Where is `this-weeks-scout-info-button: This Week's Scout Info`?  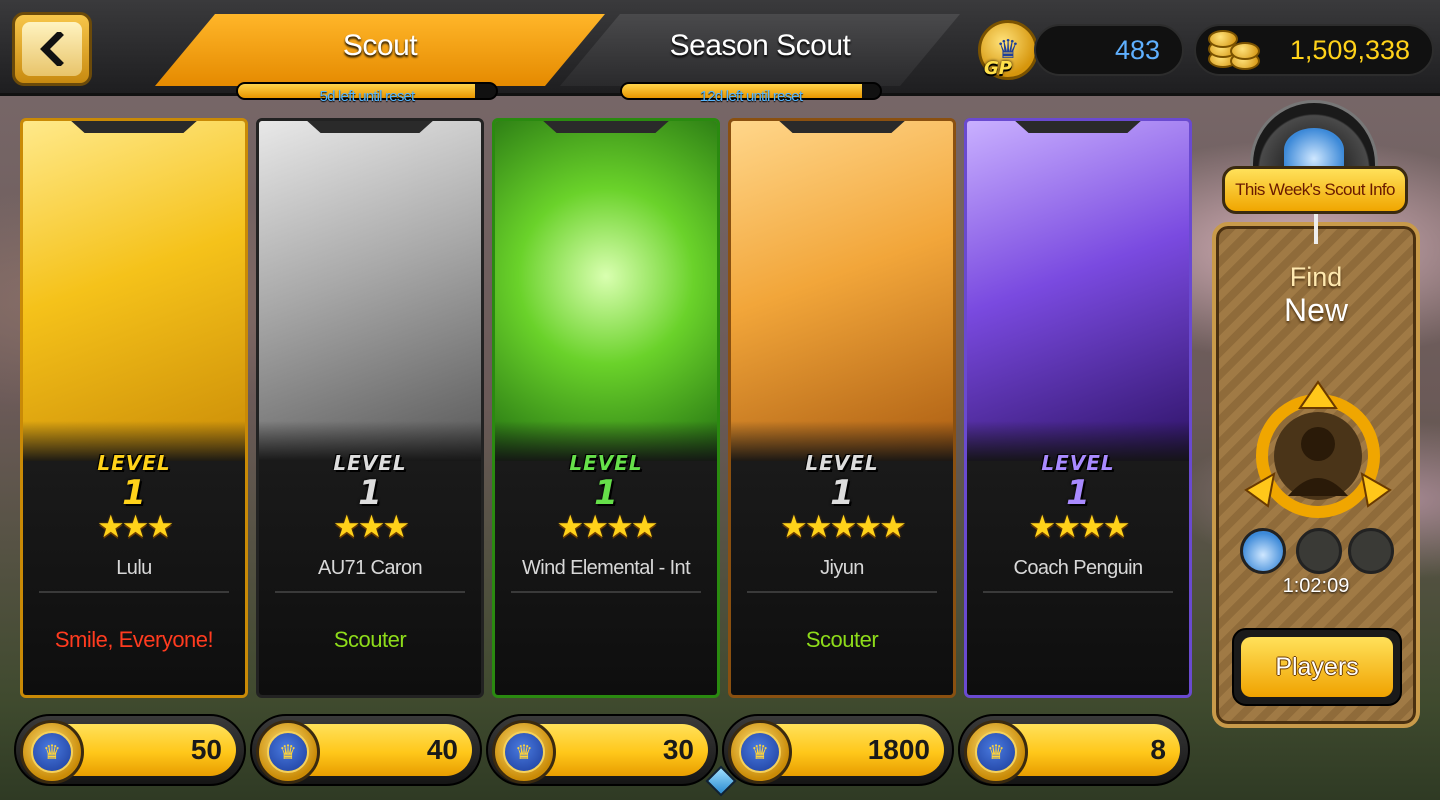
this-weeks-scout-info-button: This Week's Scout Info is located at coordinates (1315, 190).